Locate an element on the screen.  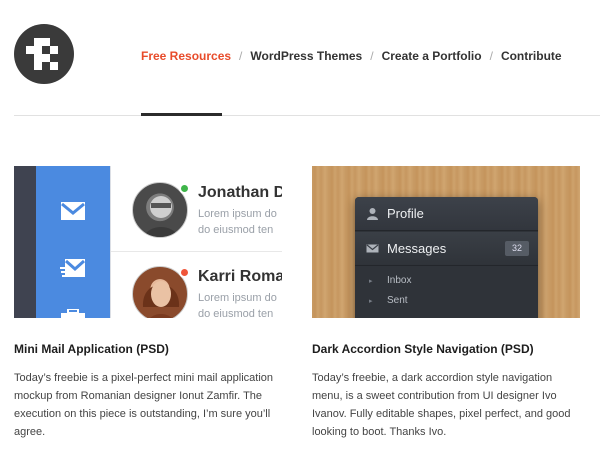
nav-contribute: Contribute is located at coordinates (531, 56).